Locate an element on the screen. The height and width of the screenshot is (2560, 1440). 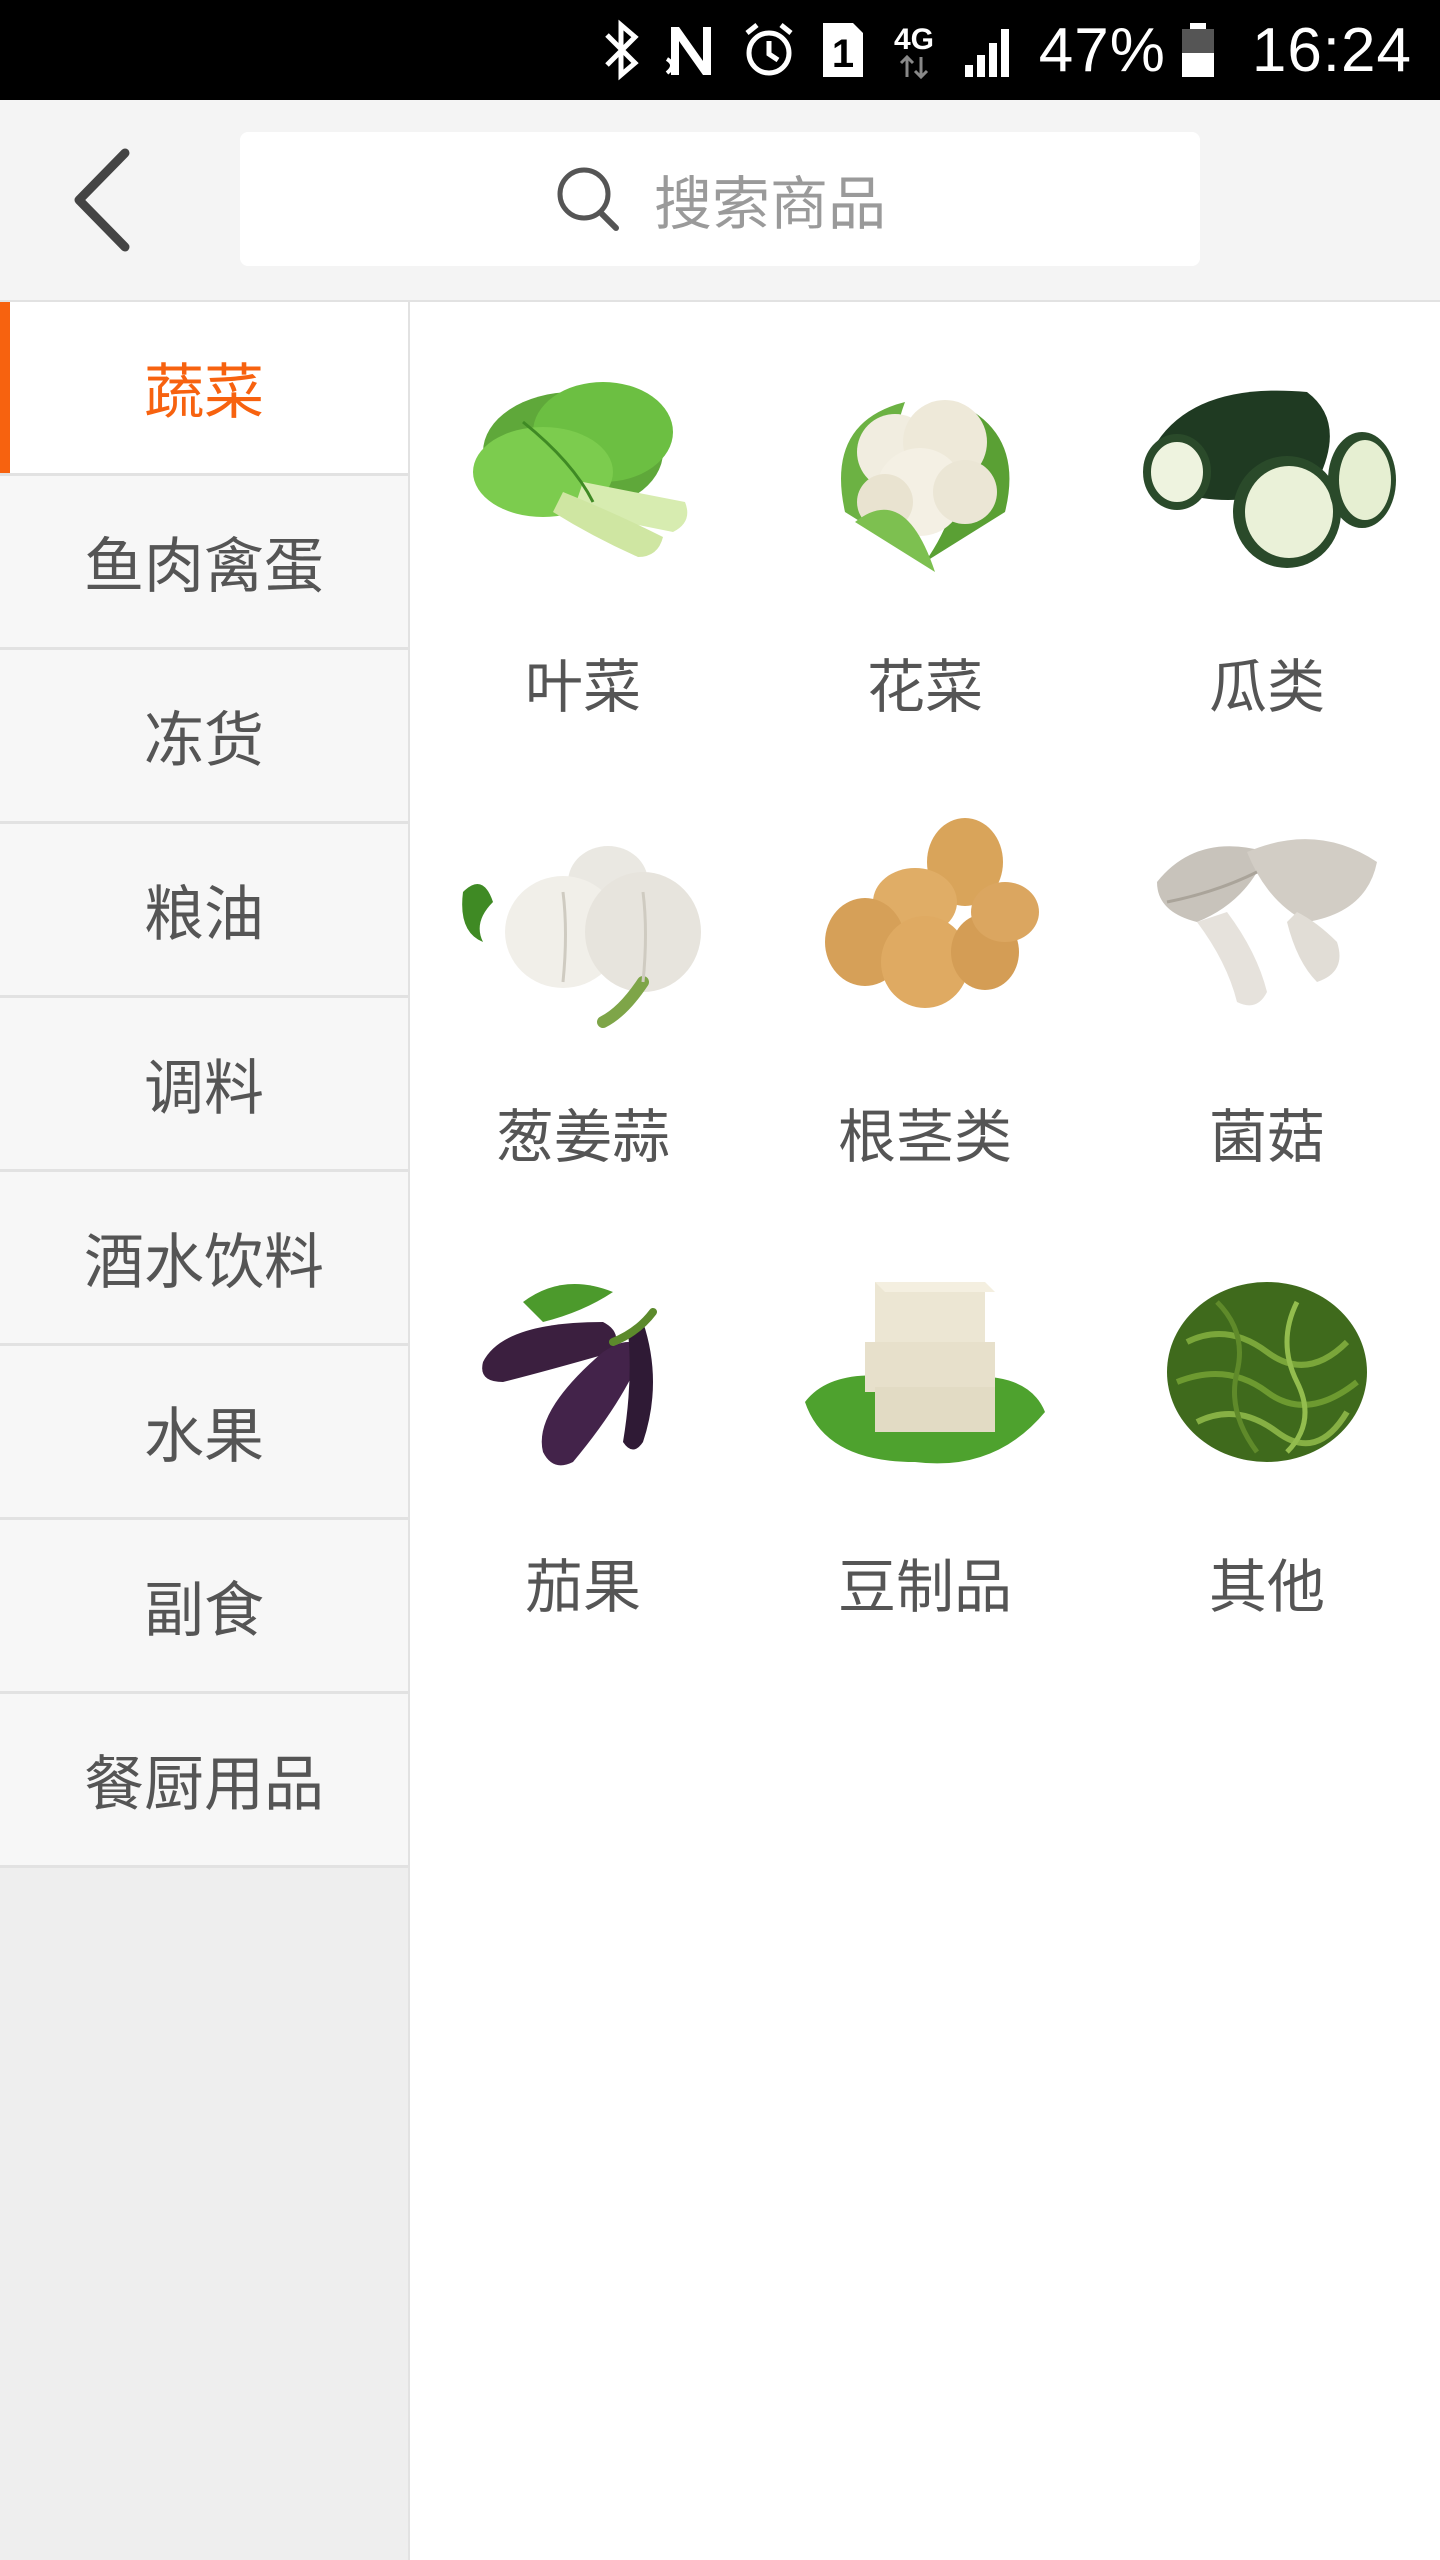
sidebar-item-drinks: 酒水饮料 is located at coordinates (204, 1259).